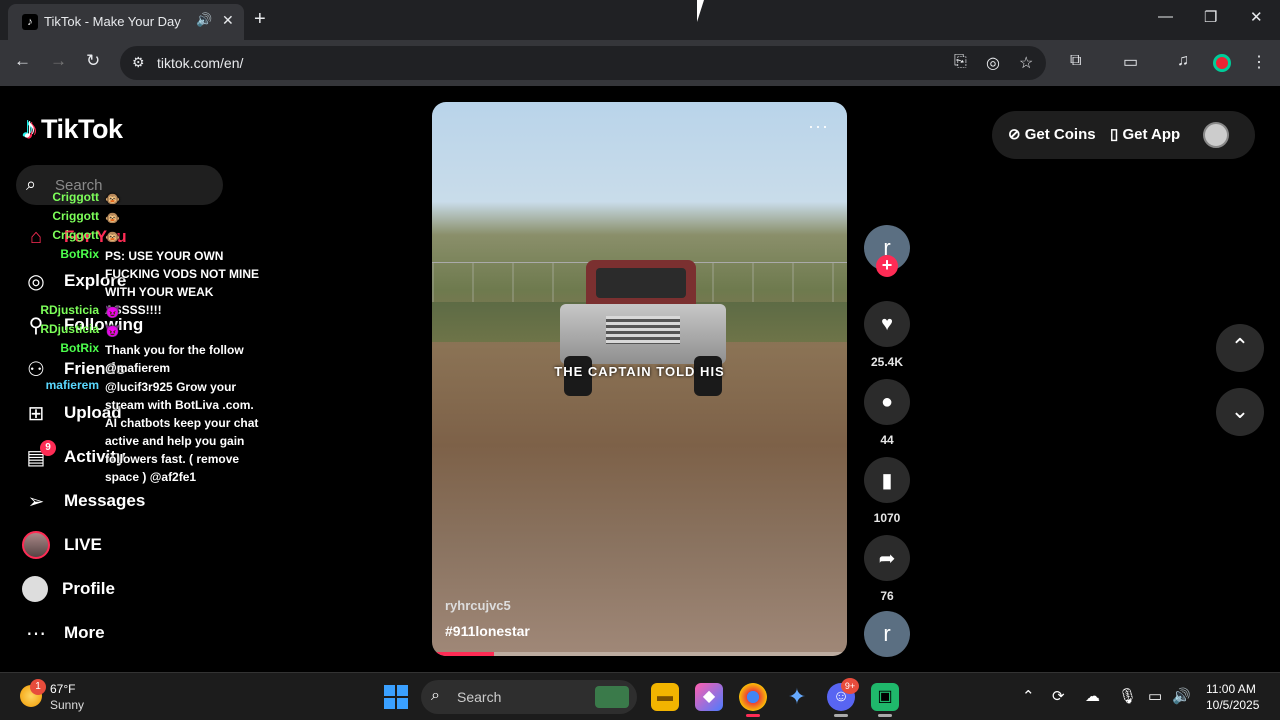  What do you see at coordinates (639, 371) in the screenshot?
I see `video-caption: THE CAPTAIN TOLD HIS` at bounding box center [639, 371].